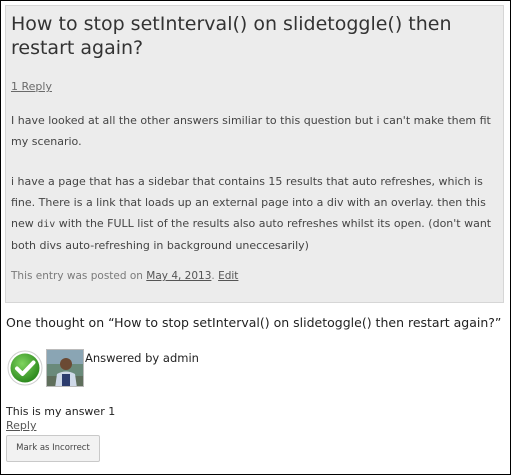 The height and width of the screenshot is (475, 511). Describe the element at coordinates (79, 276) in the screenshot. I see `meta-prefix: This entry was posted on` at that location.